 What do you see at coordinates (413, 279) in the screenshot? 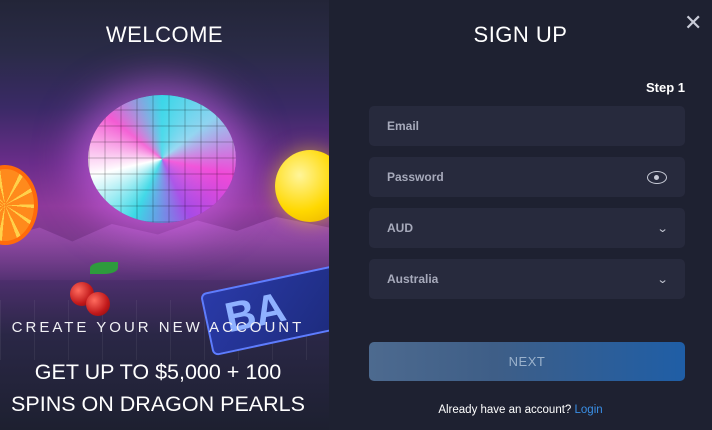
I see `country-value: Australia` at bounding box center [413, 279].